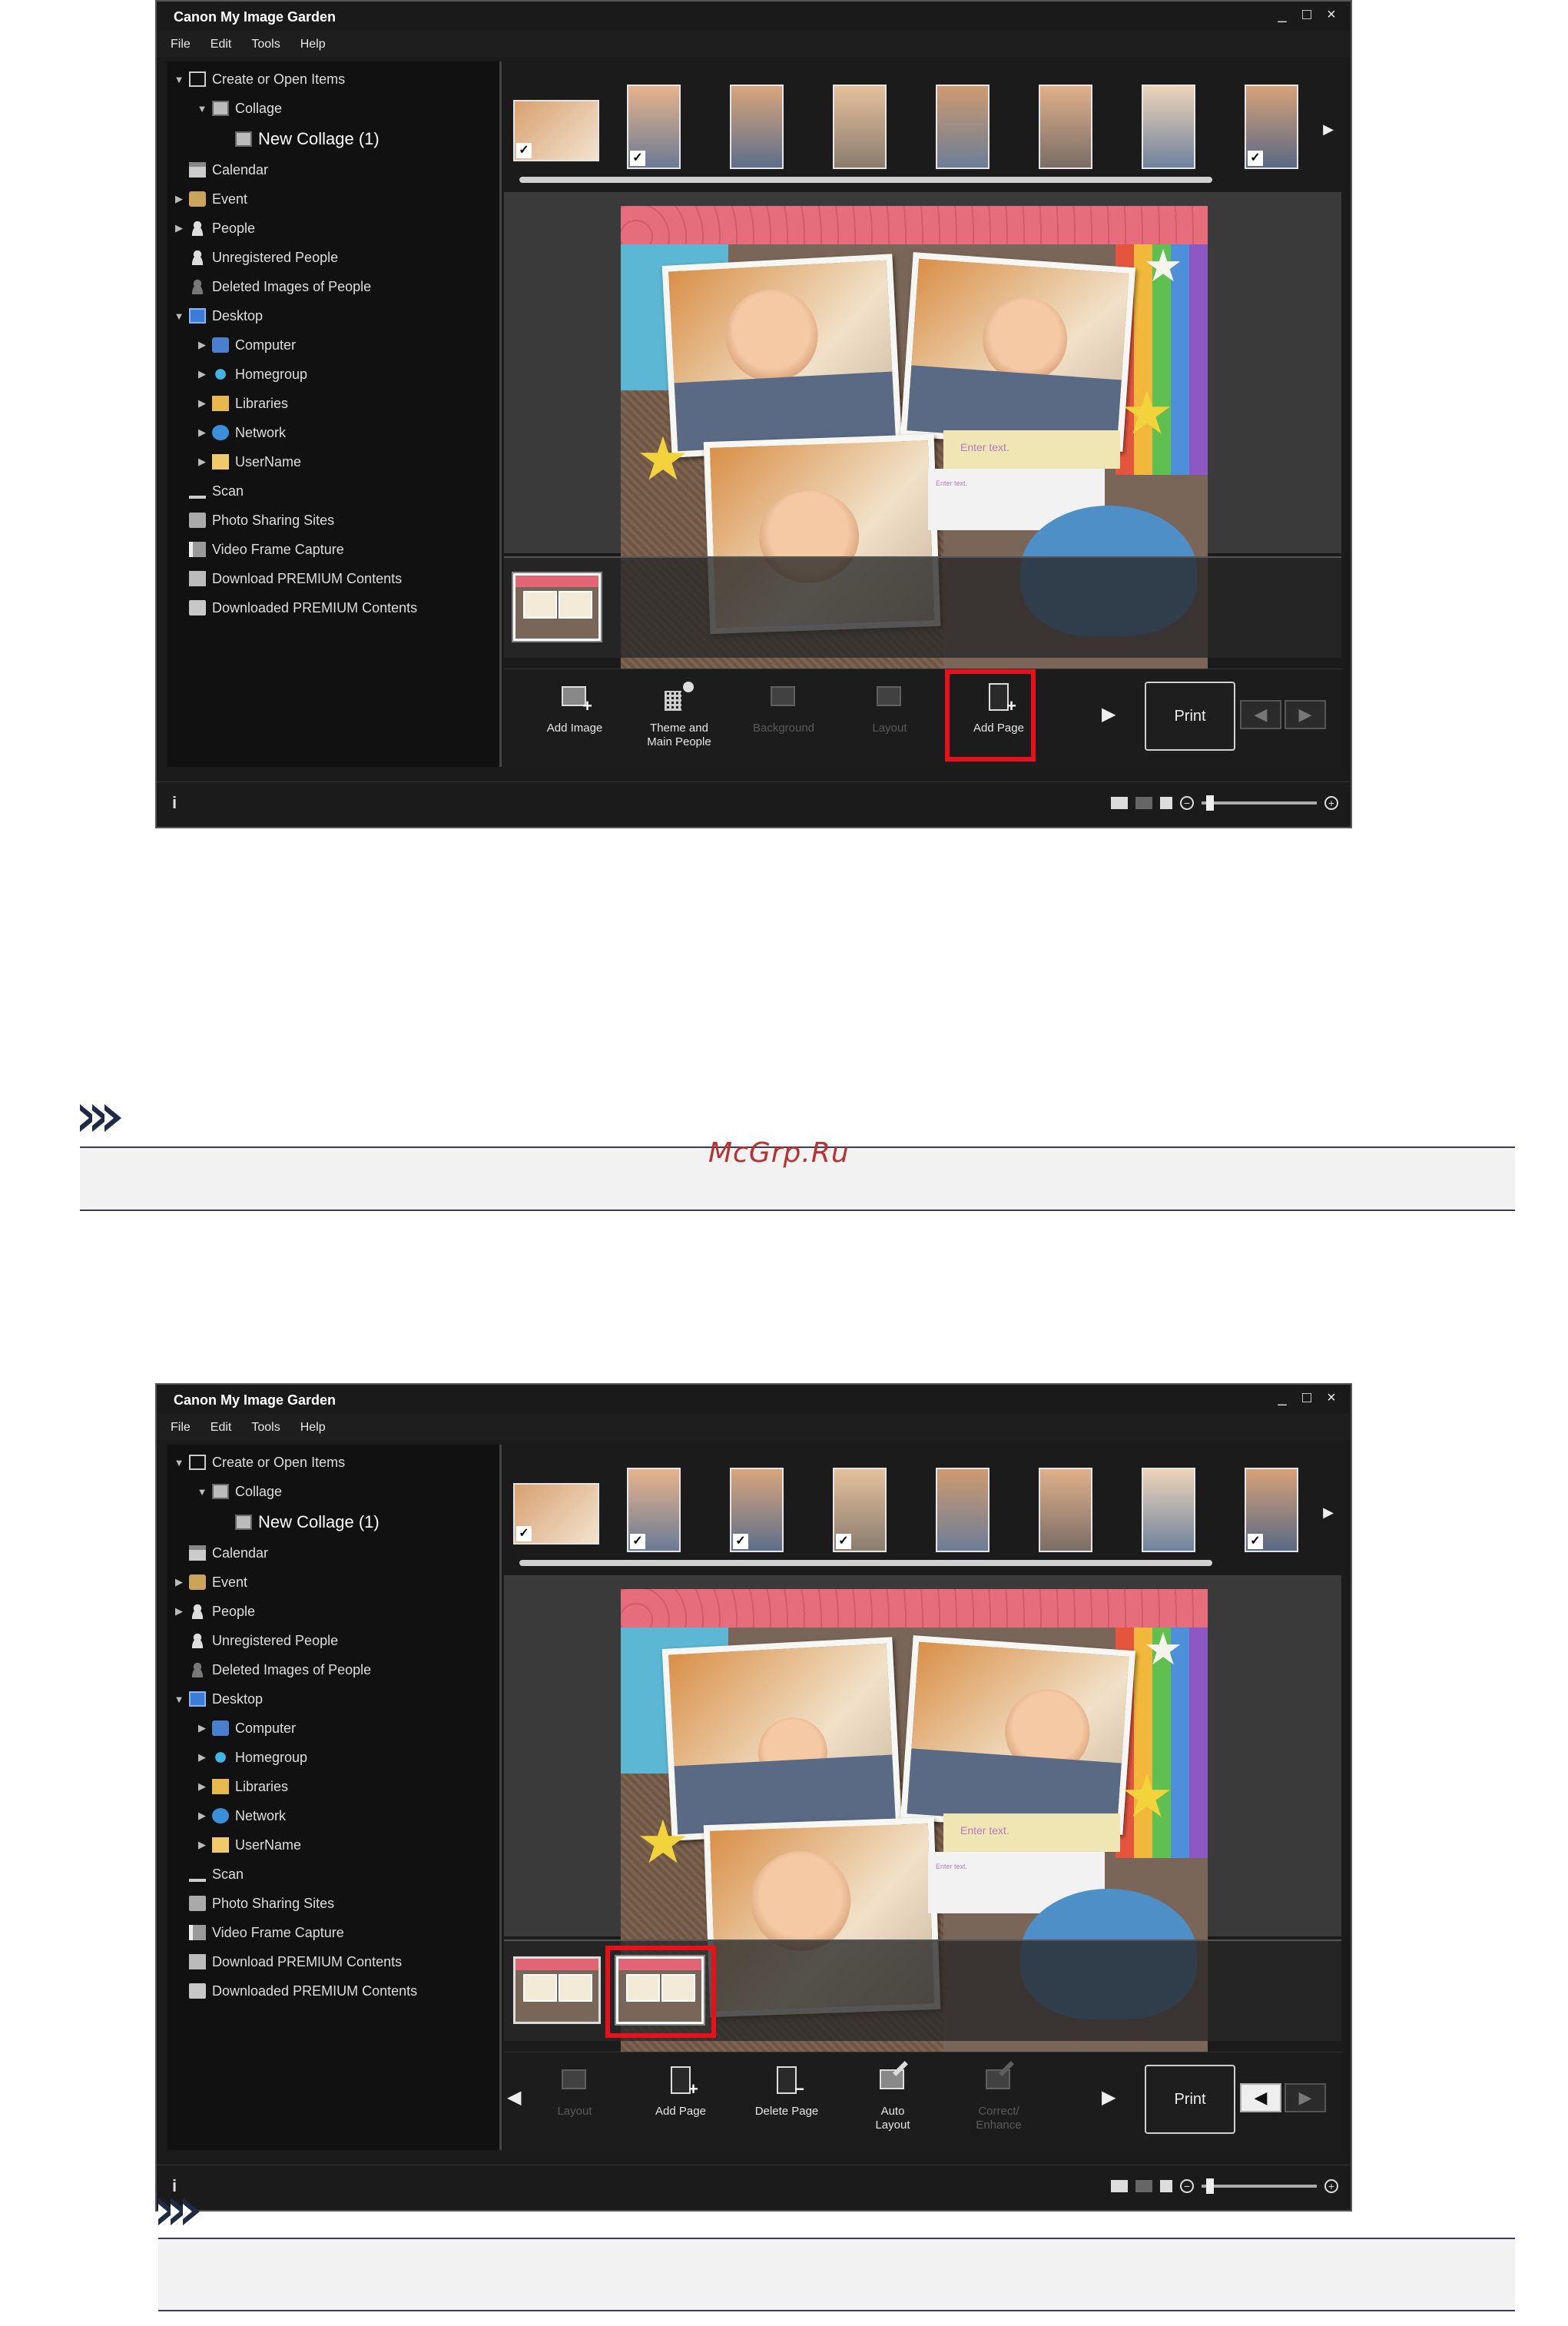 Image resolution: width=1568 pixels, height=2326 pixels. Describe the element at coordinates (680, 2099) in the screenshot. I see `add-page-button: + Add Page` at that location.